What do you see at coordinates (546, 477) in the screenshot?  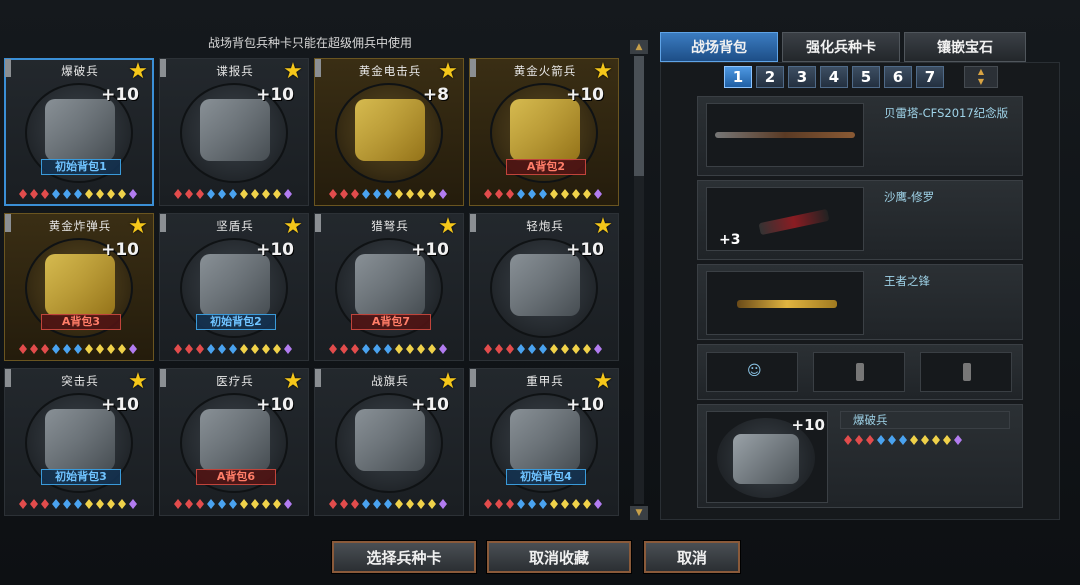 I see `backpack-badge: 初始背包4` at bounding box center [546, 477].